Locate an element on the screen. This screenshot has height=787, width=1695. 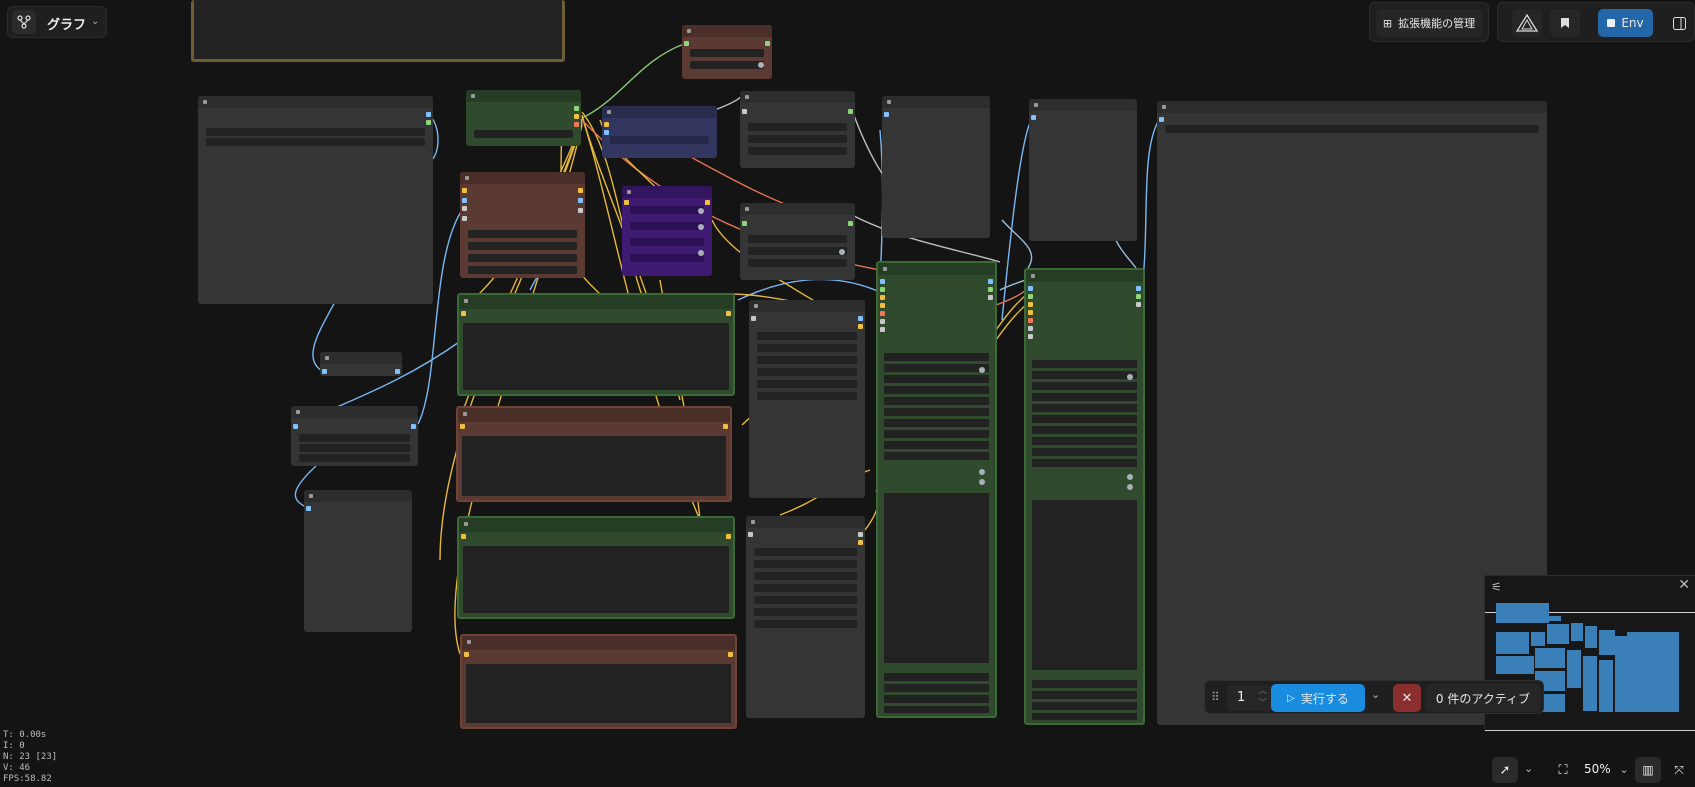
env-button: Env is located at coordinates (1625, 23).